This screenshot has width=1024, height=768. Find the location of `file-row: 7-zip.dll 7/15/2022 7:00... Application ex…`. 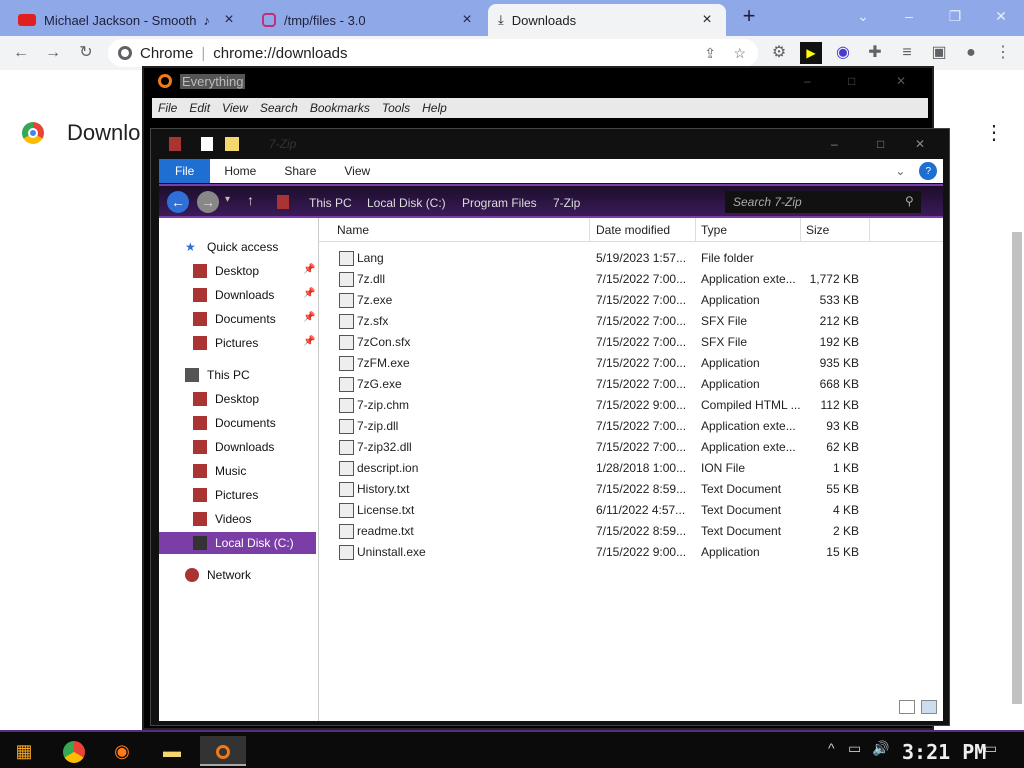

file-row: 7-zip.dll 7/15/2022 7:00... Application ex… is located at coordinates (594, 426).